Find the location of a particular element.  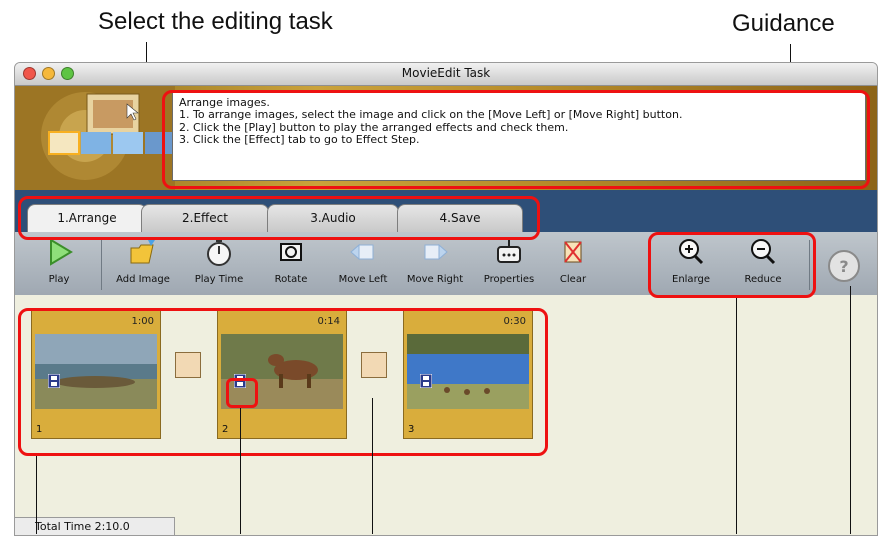

move-right-label: Move Right is located at coordinates (435, 279).